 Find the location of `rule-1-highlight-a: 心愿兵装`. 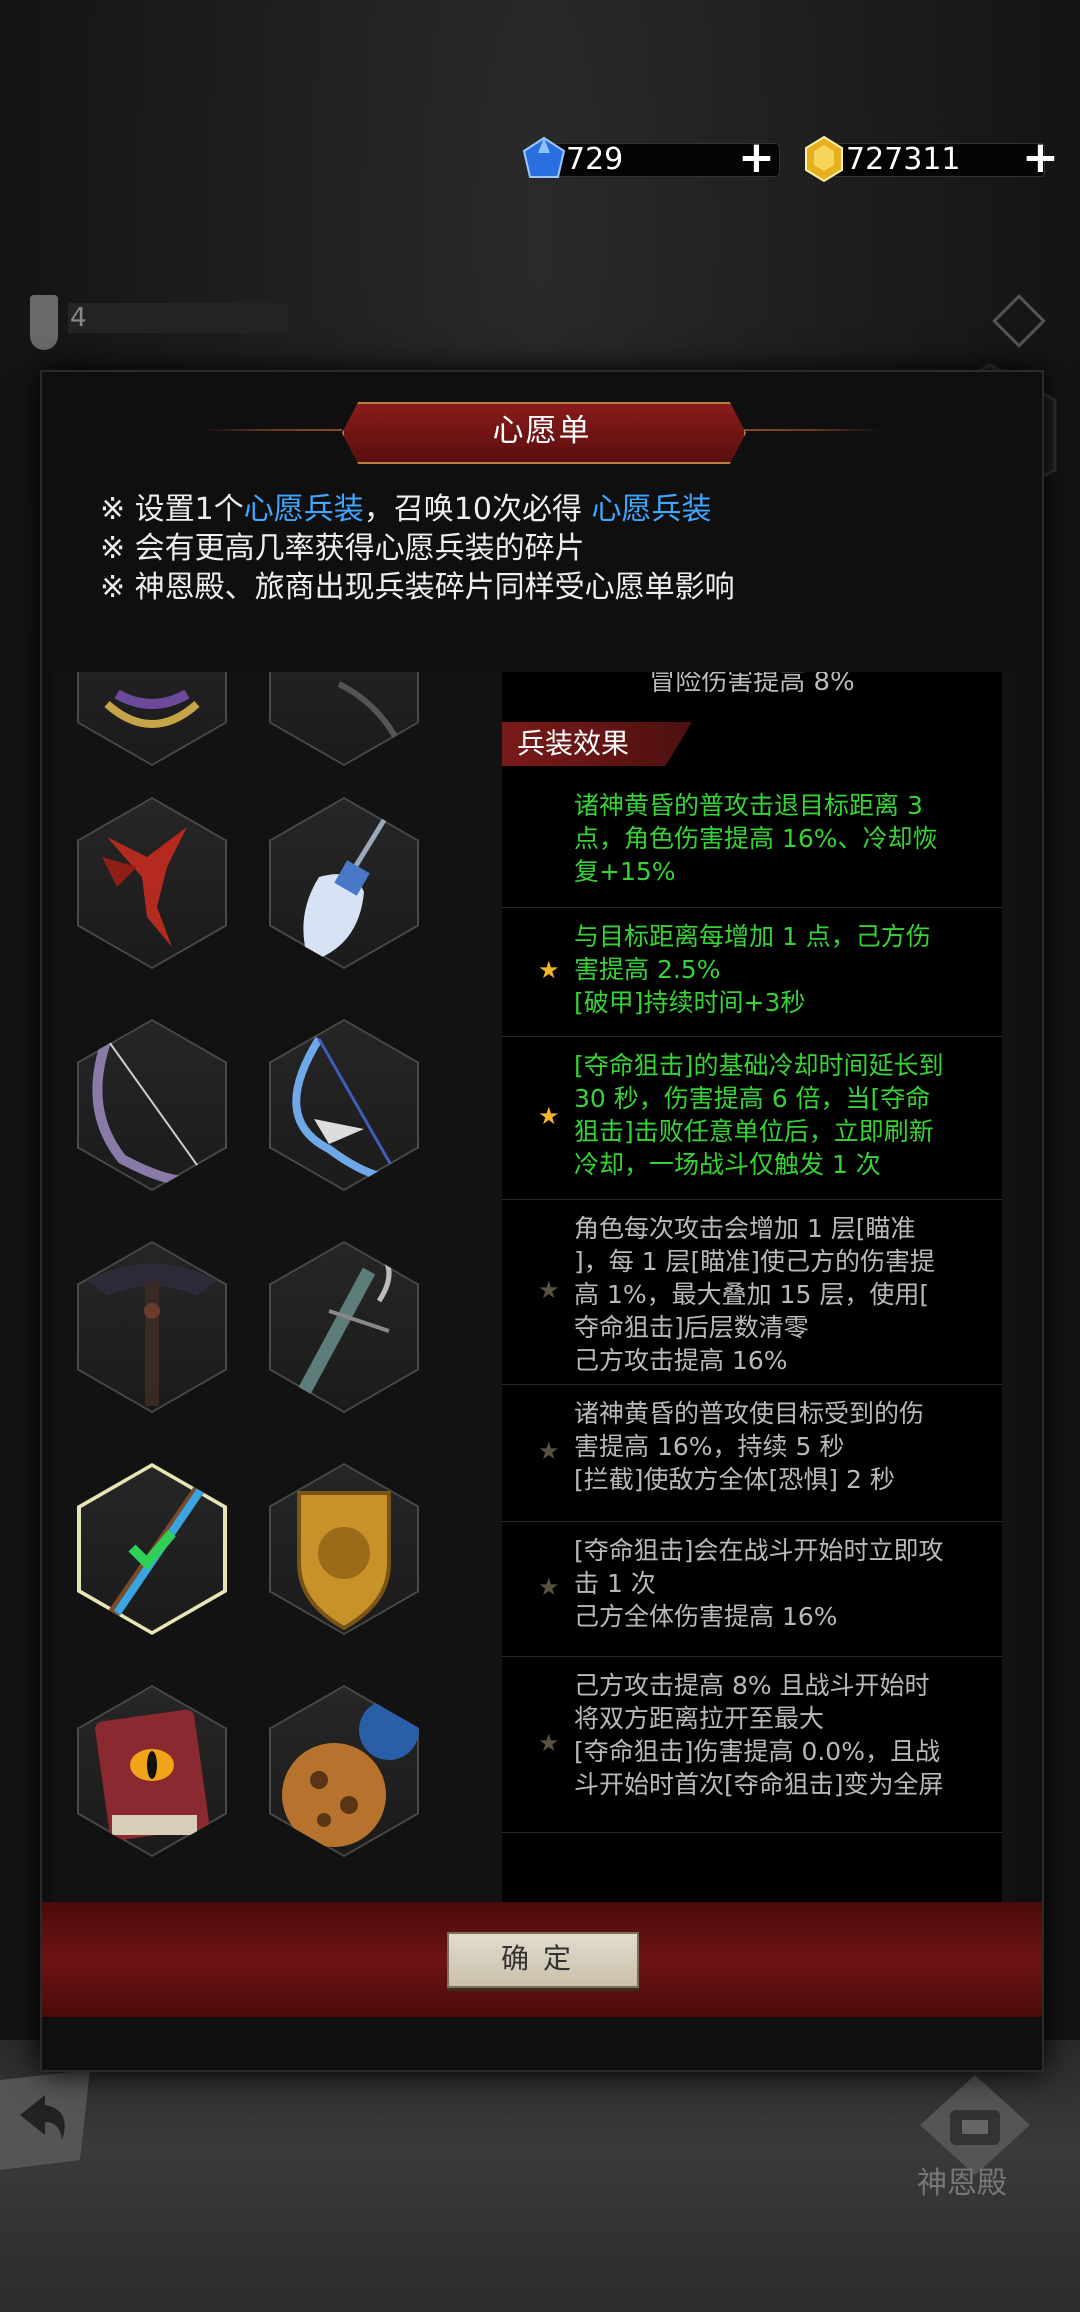

rule-1-highlight-a: 心愿兵装 is located at coordinates (303, 509).